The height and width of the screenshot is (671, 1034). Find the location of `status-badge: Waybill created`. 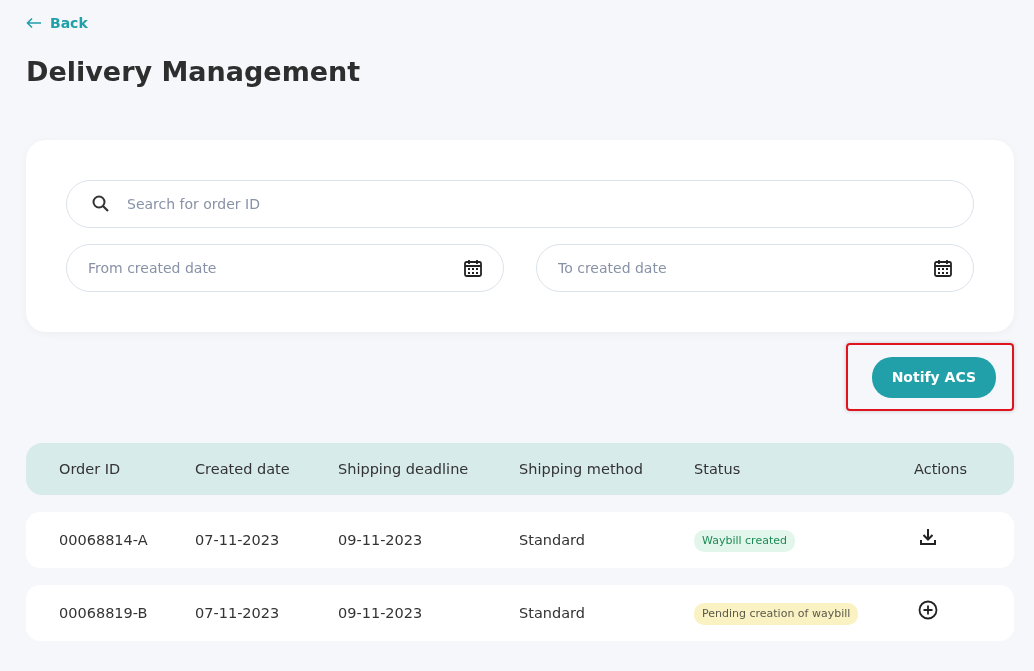

status-badge: Waybill created is located at coordinates (744, 541).